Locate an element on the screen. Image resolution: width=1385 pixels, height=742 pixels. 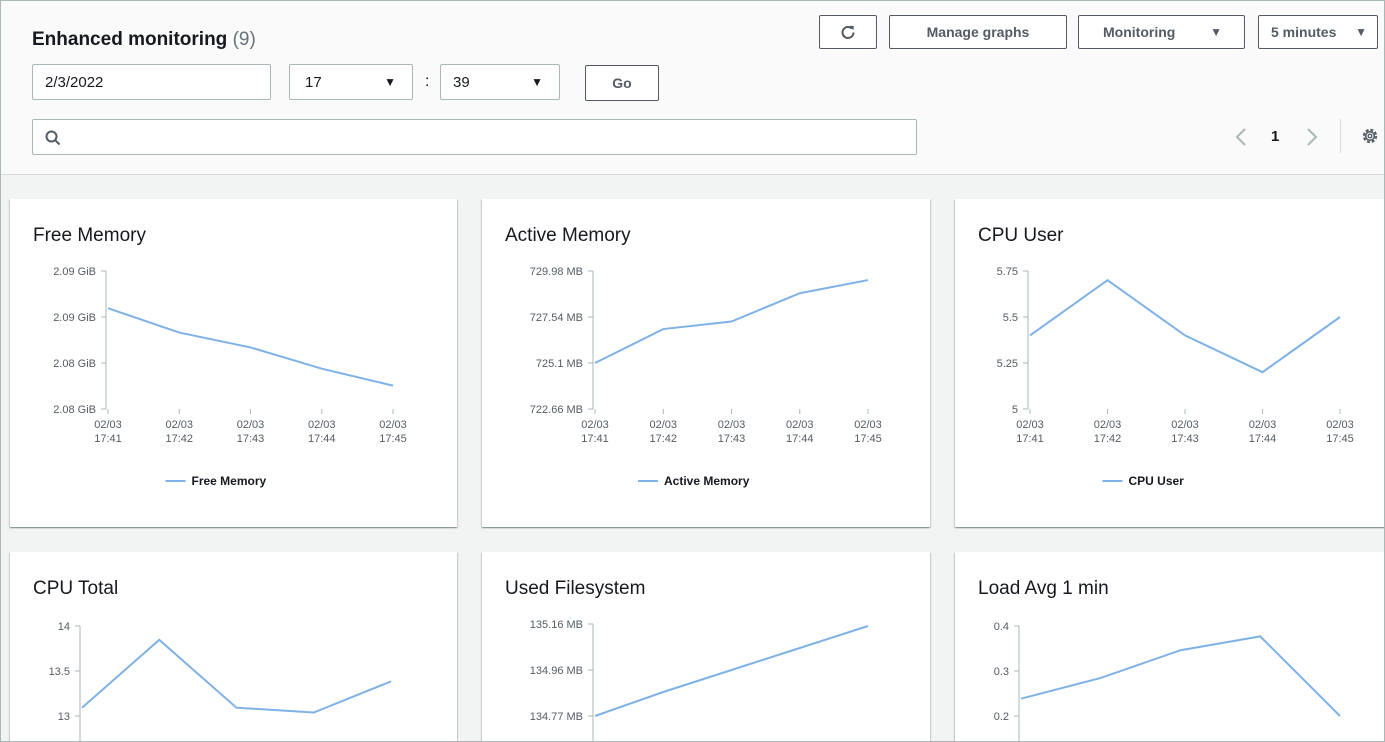
y-tick-label: 135.16 MB is located at coordinates (556, 625).